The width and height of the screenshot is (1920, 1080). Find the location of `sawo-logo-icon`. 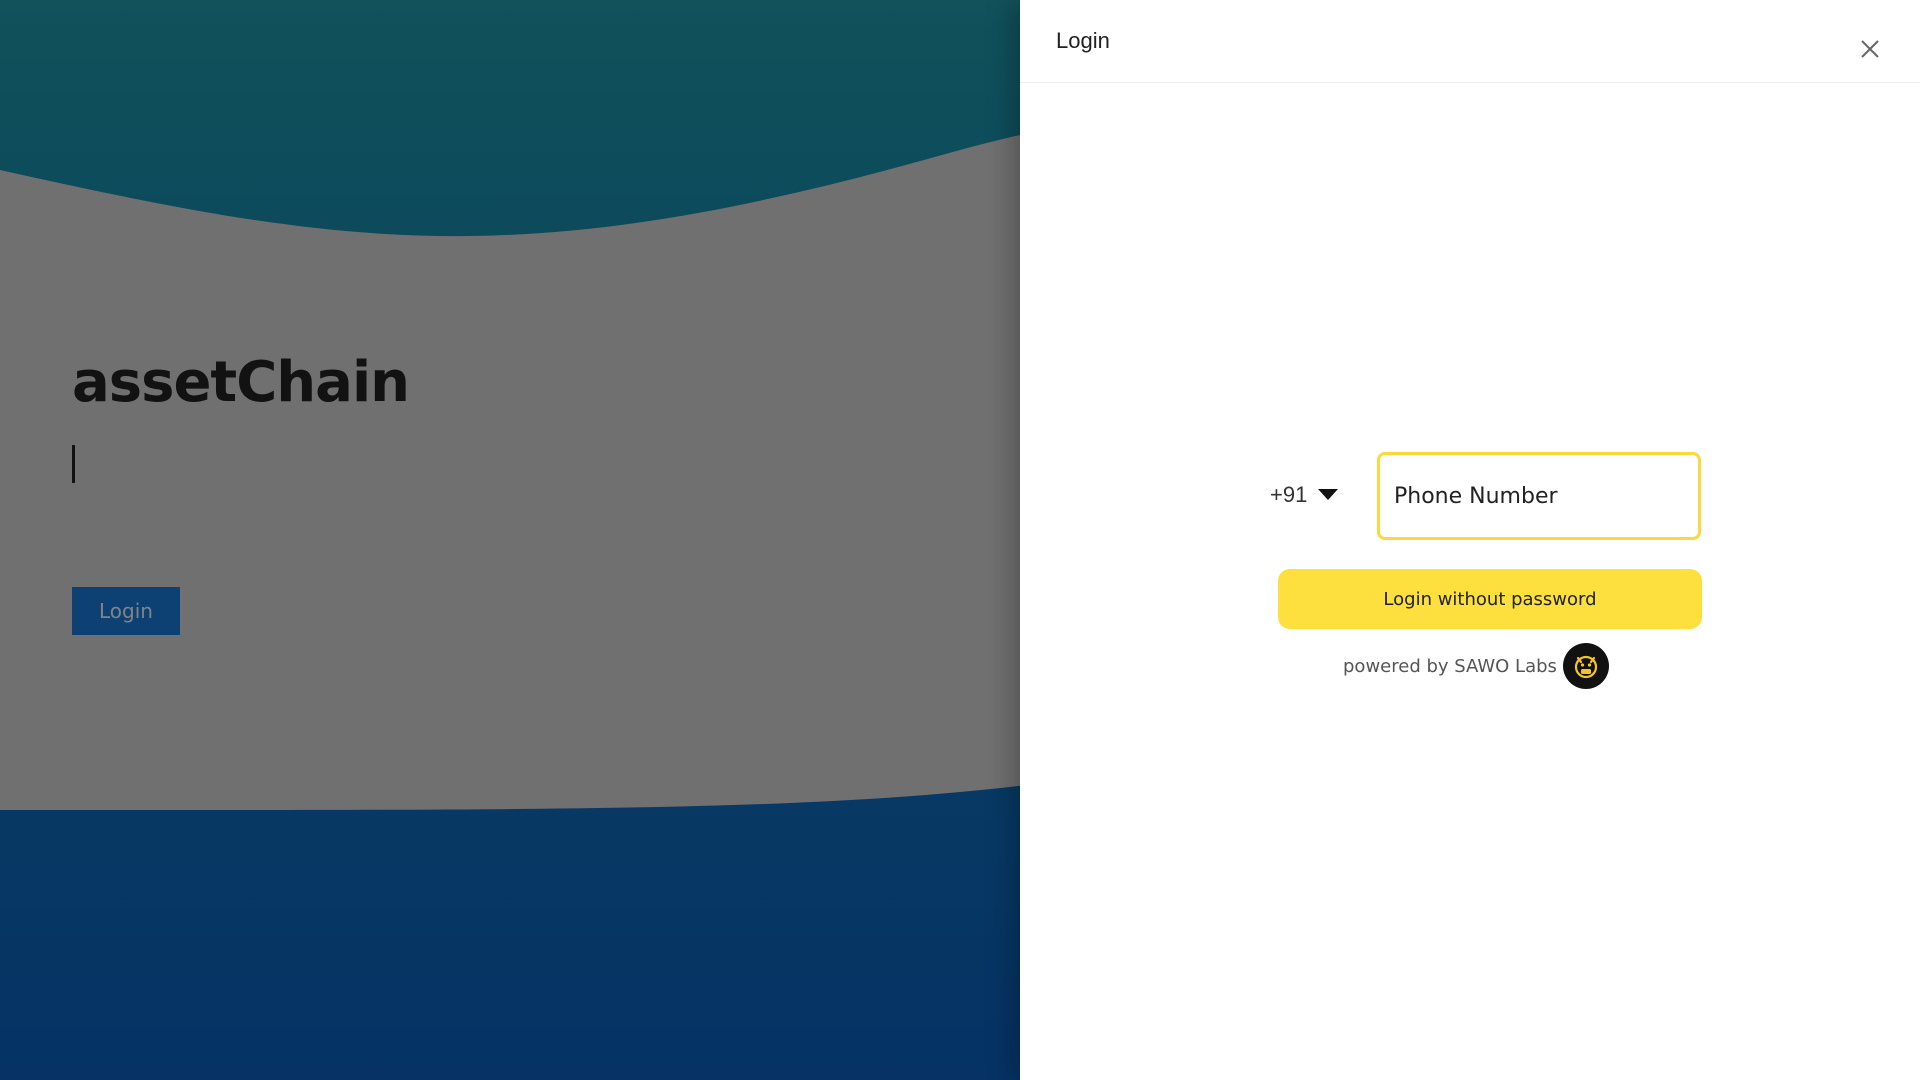

sawo-logo-icon is located at coordinates (1585, 666).